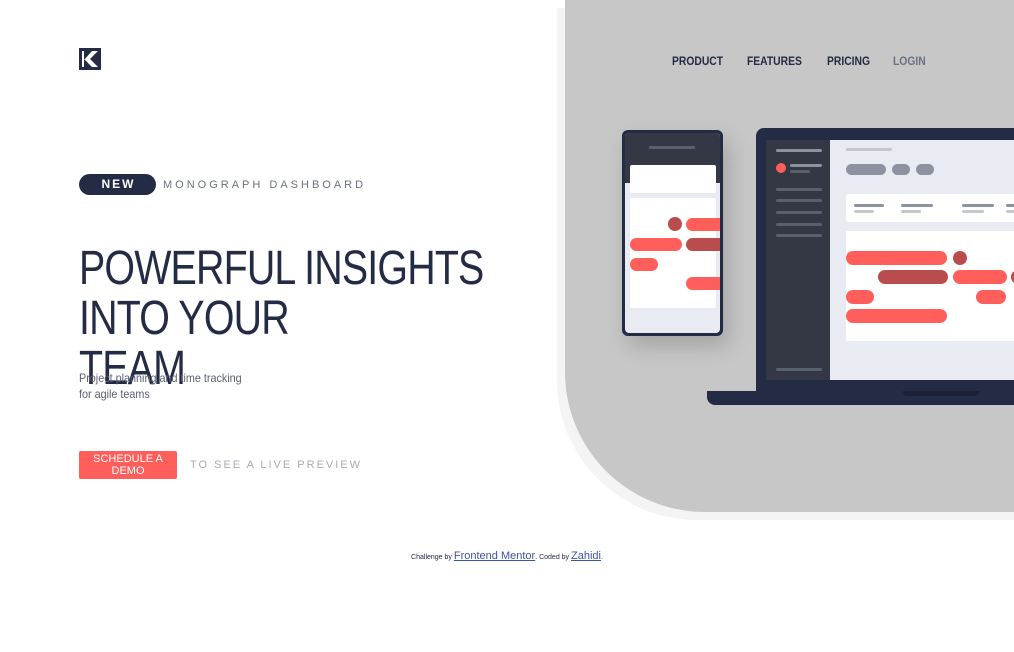 The image size is (1014, 652). Describe the element at coordinates (675, 224) in the screenshot. I see `phone-task-dot` at that location.